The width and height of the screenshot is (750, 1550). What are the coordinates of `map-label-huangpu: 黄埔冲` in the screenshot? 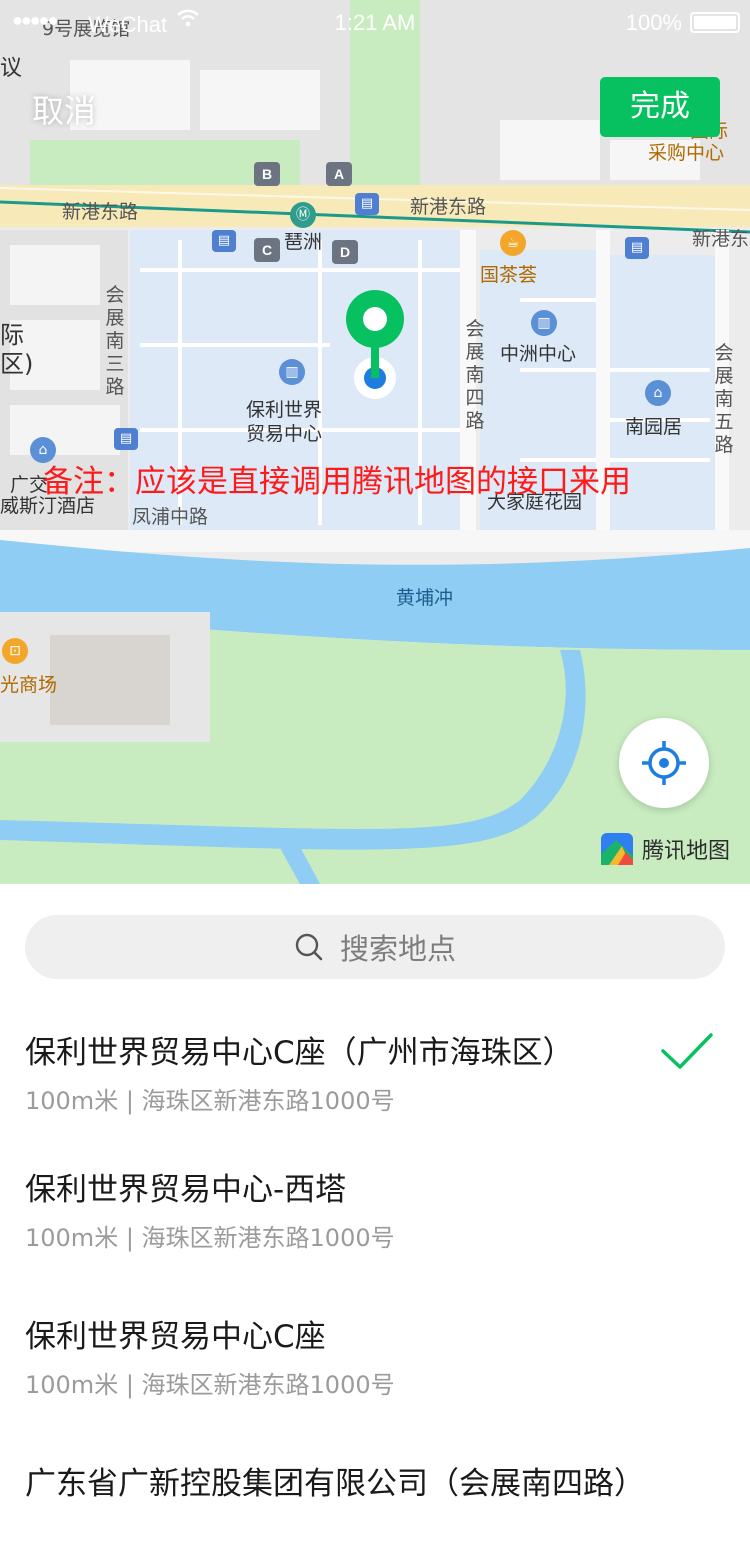 It's located at (425, 598).